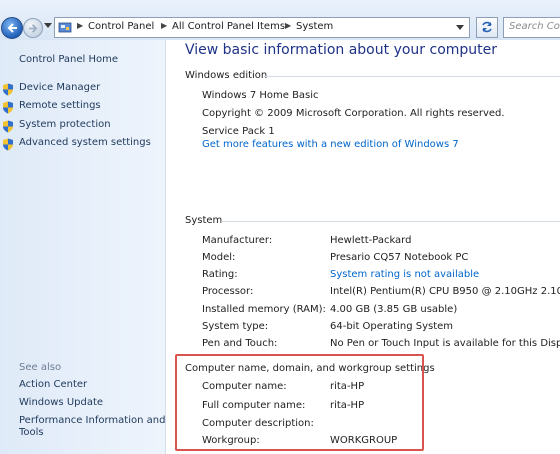 Image resolution: width=560 pixels, height=454 pixels. I want to click on pen-touch-label: Pen and Touch:, so click(240, 343).